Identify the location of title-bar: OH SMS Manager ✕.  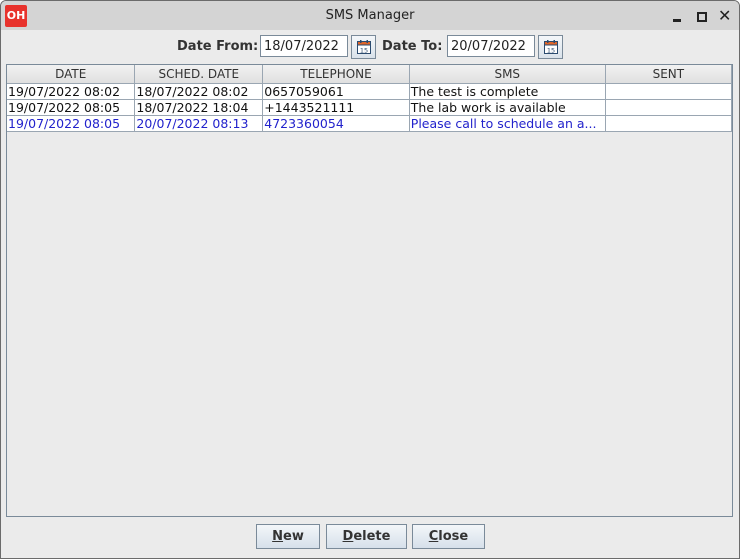
(370, 15).